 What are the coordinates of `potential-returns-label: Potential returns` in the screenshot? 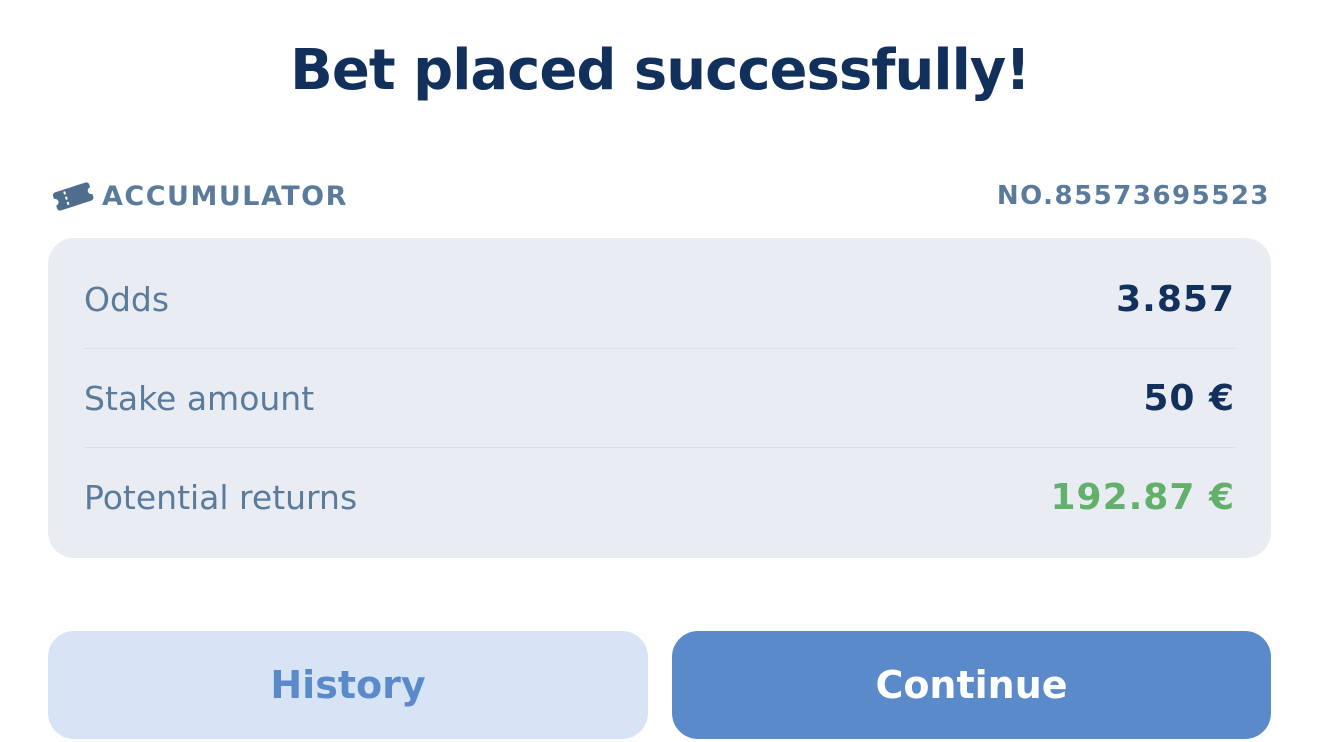 It's located at (221, 497).